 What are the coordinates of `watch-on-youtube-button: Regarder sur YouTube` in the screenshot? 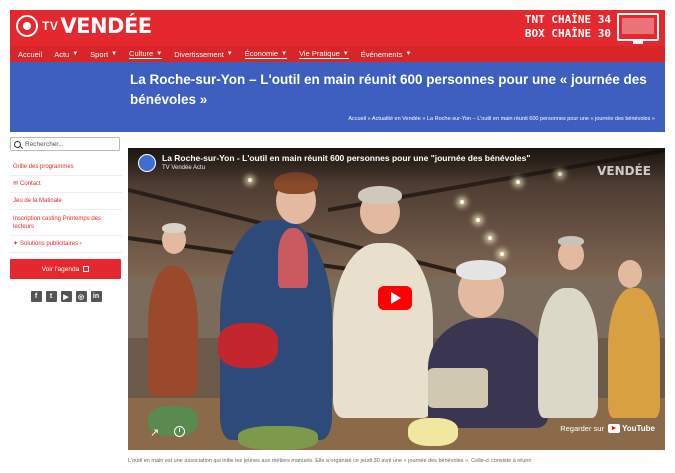 It's located at (607, 428).